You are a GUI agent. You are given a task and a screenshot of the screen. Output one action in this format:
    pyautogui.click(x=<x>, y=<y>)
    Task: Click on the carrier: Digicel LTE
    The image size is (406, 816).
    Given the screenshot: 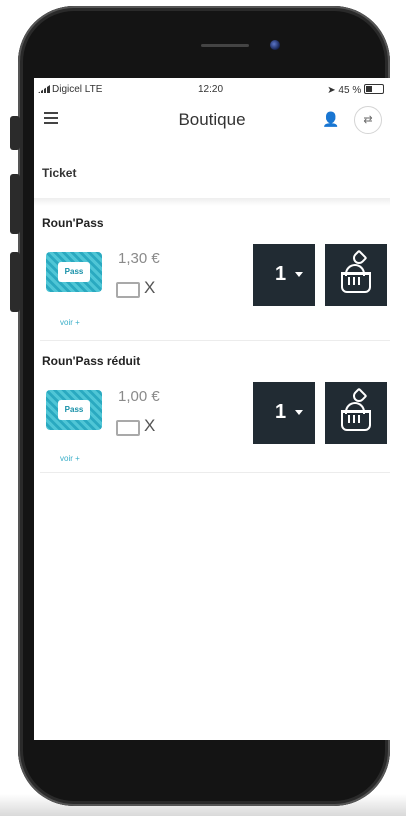 What is the action you would take?
    pyautogui.click(x=70, y=89)
    